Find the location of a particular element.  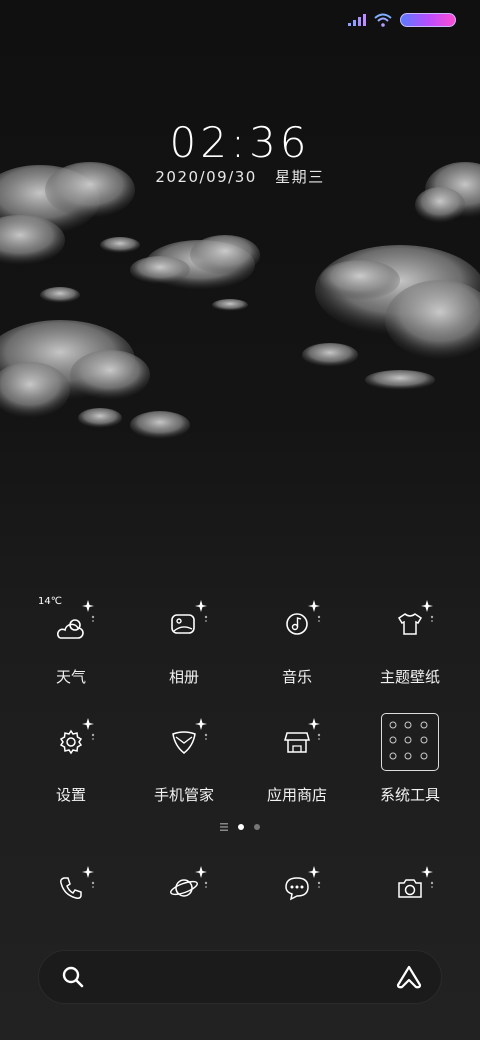

app-theme: 主题壁纸 is located at coordinates (410, 639).